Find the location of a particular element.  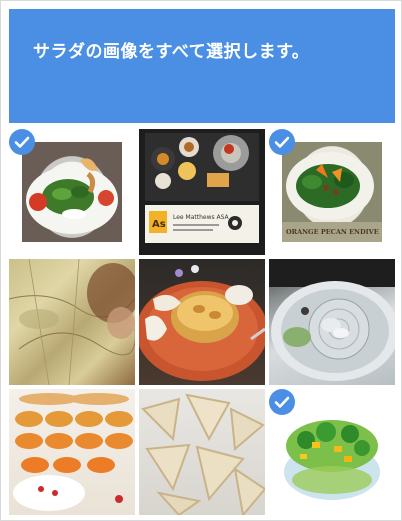

orange-pecan-salad-image: ORANGE PECAN ENDIVE is located at coordinates (332, 192).